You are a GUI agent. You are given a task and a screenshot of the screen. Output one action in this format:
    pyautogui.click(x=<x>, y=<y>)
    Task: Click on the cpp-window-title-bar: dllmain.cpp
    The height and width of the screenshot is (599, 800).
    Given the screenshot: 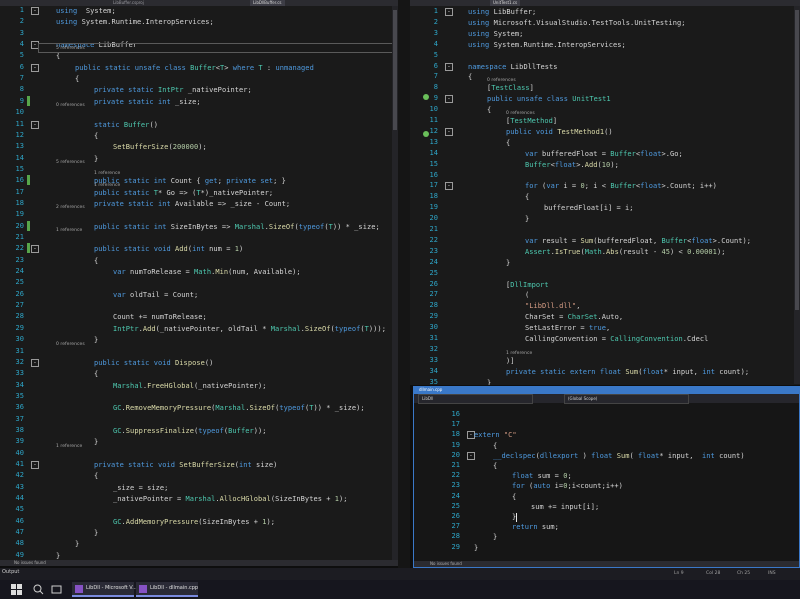 What is the action you would take?
    pyautogui.click(x=606, y=390)
    